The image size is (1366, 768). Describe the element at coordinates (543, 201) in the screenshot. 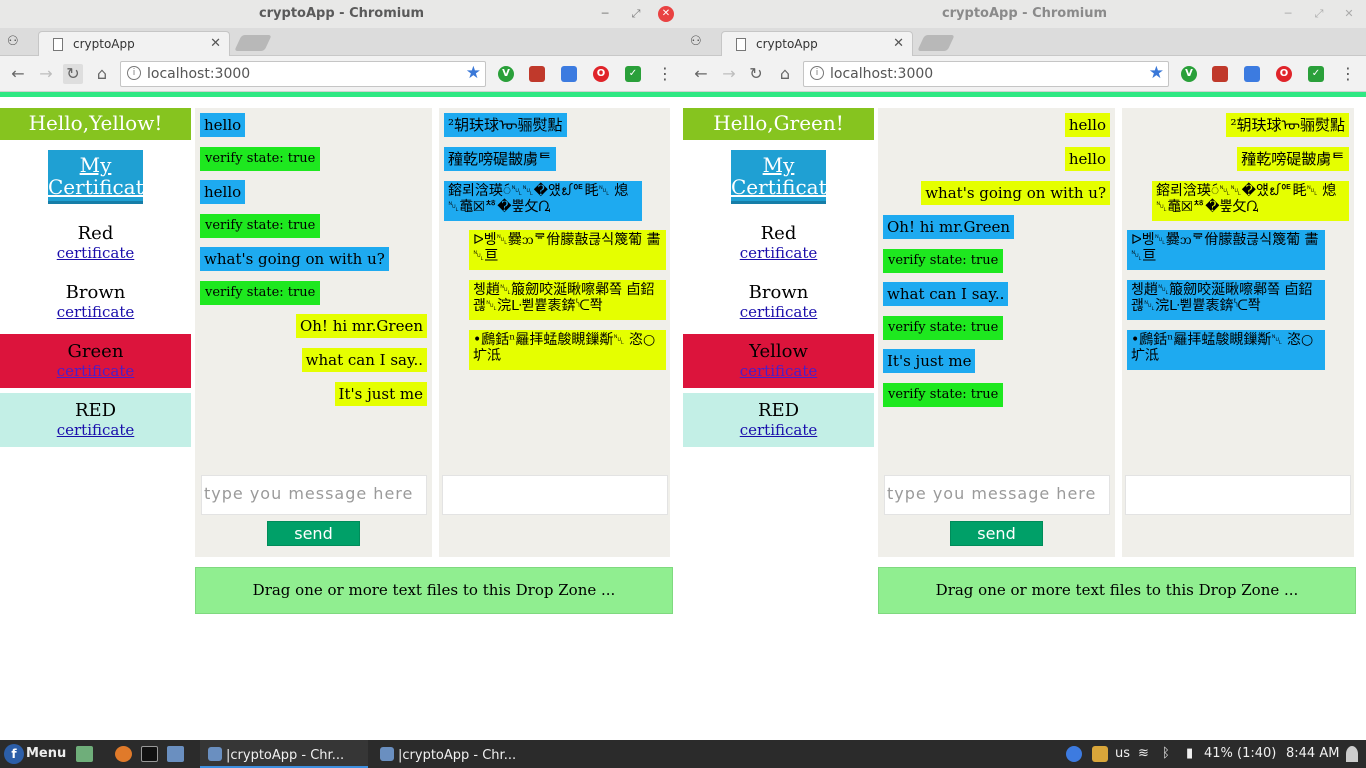

I see `cipher-bubble: 鎔뢰浛瑛ᯯ␀␀�얬᪖ᅊ眊␀ 熄␀鼁☒ᅓ�뿦攵ᘩ` at that location.